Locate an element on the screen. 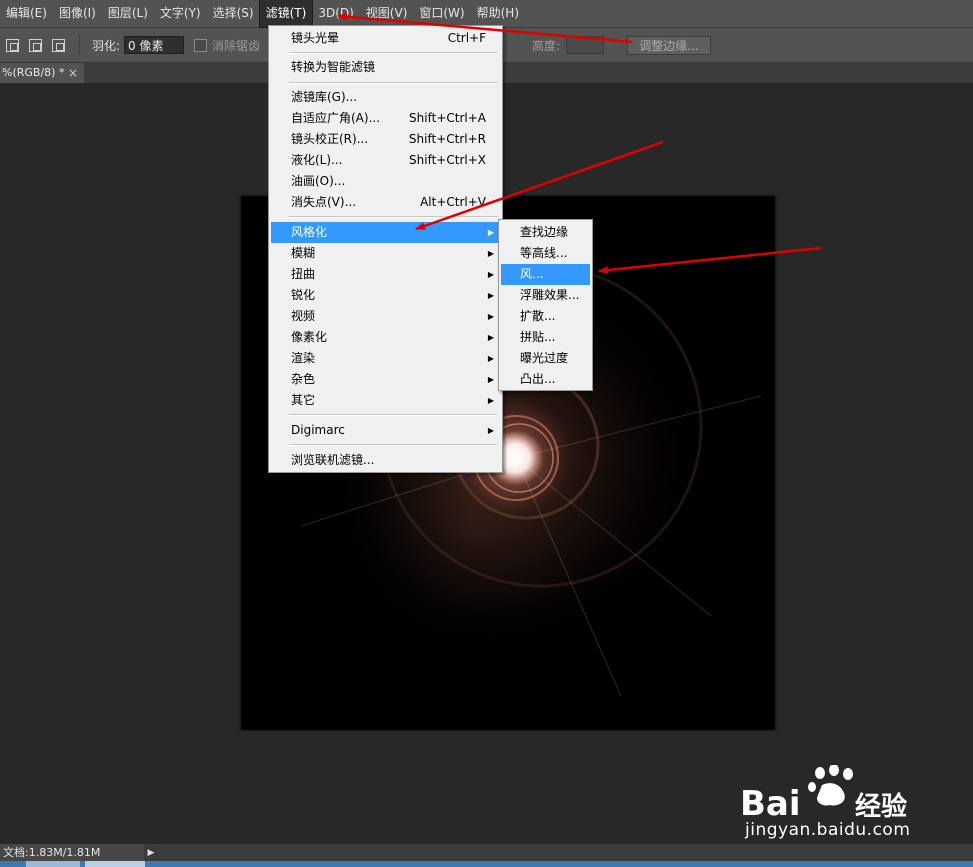 Image resolution: width=973 pixels, height=867 pixels. menu-item-shortcut: Shift+Ctrl+A is located at coordinates (447, 118).